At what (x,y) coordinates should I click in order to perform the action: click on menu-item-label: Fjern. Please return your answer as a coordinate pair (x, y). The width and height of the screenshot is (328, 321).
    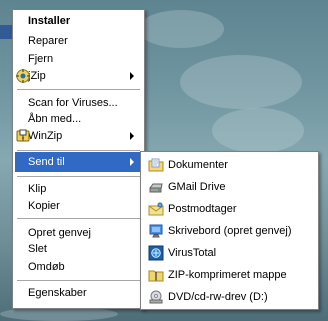
    Looking at the image, I should click on (41, 59).